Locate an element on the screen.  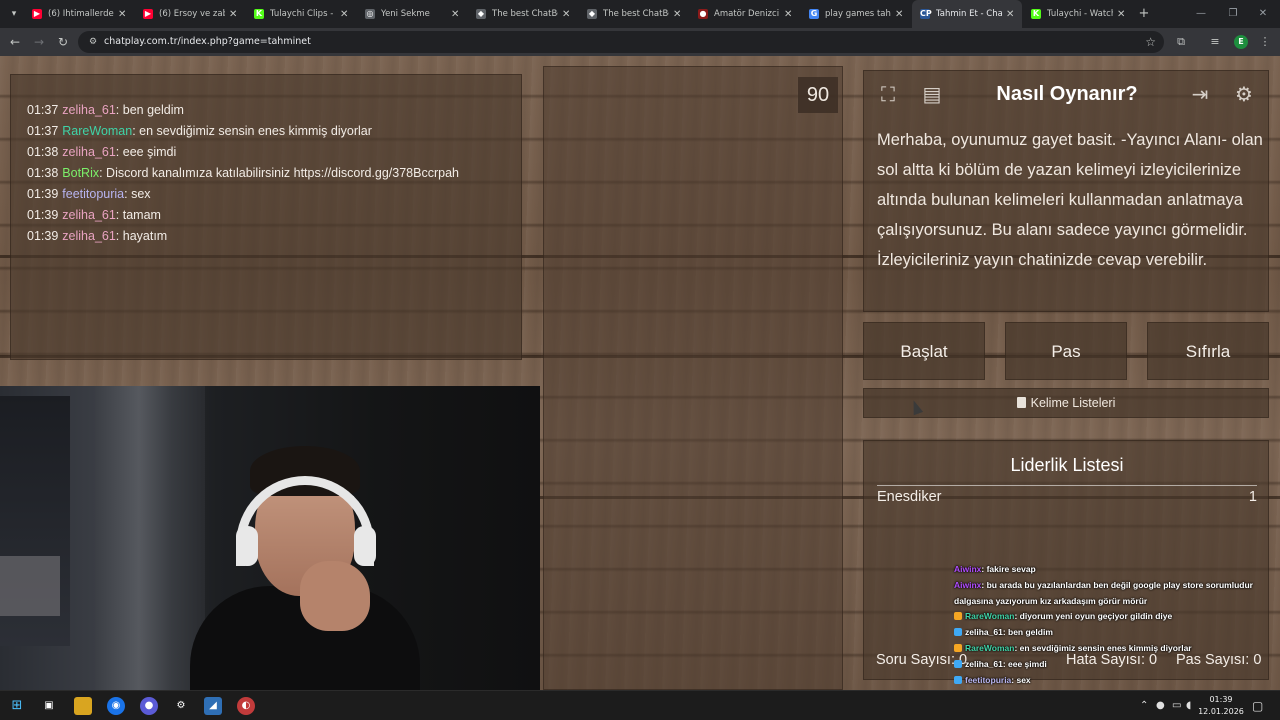
chat-username: feetitopuria is located at coordinates (93, 194).